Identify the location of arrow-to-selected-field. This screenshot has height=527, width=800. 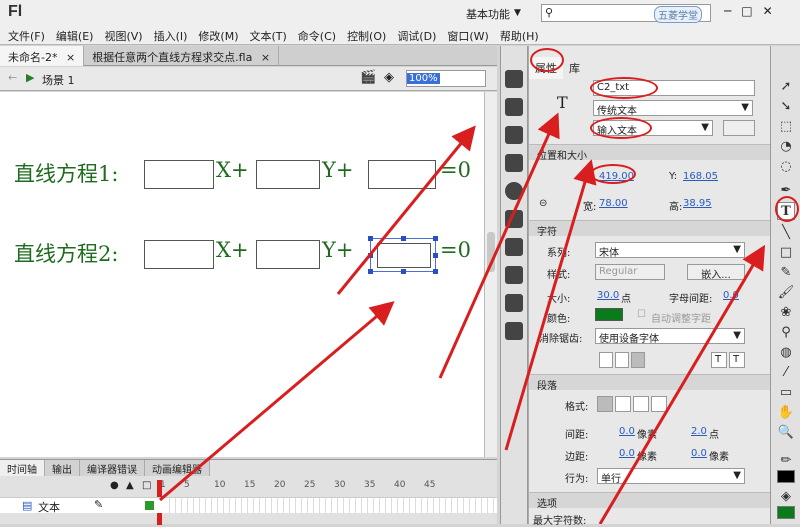
(277, 401).